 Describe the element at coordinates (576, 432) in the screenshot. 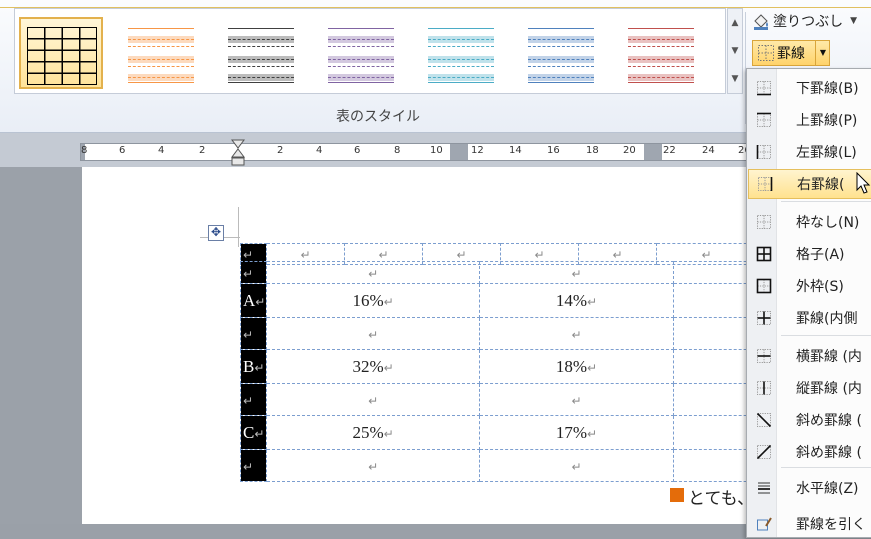

I see `table-cell: 17%↵` at that location.